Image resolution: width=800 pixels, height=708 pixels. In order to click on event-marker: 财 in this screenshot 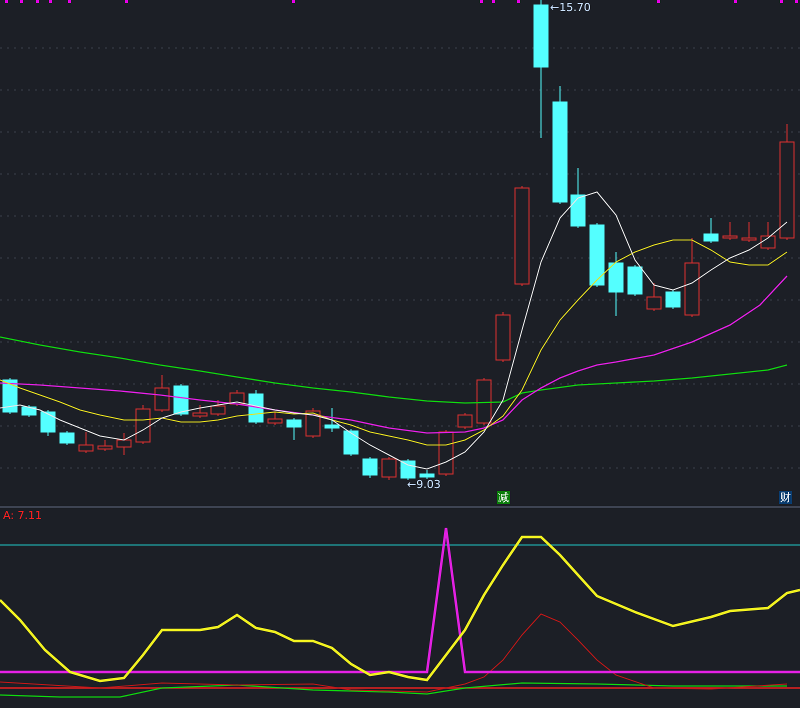, I will do `click(785, 497)`.